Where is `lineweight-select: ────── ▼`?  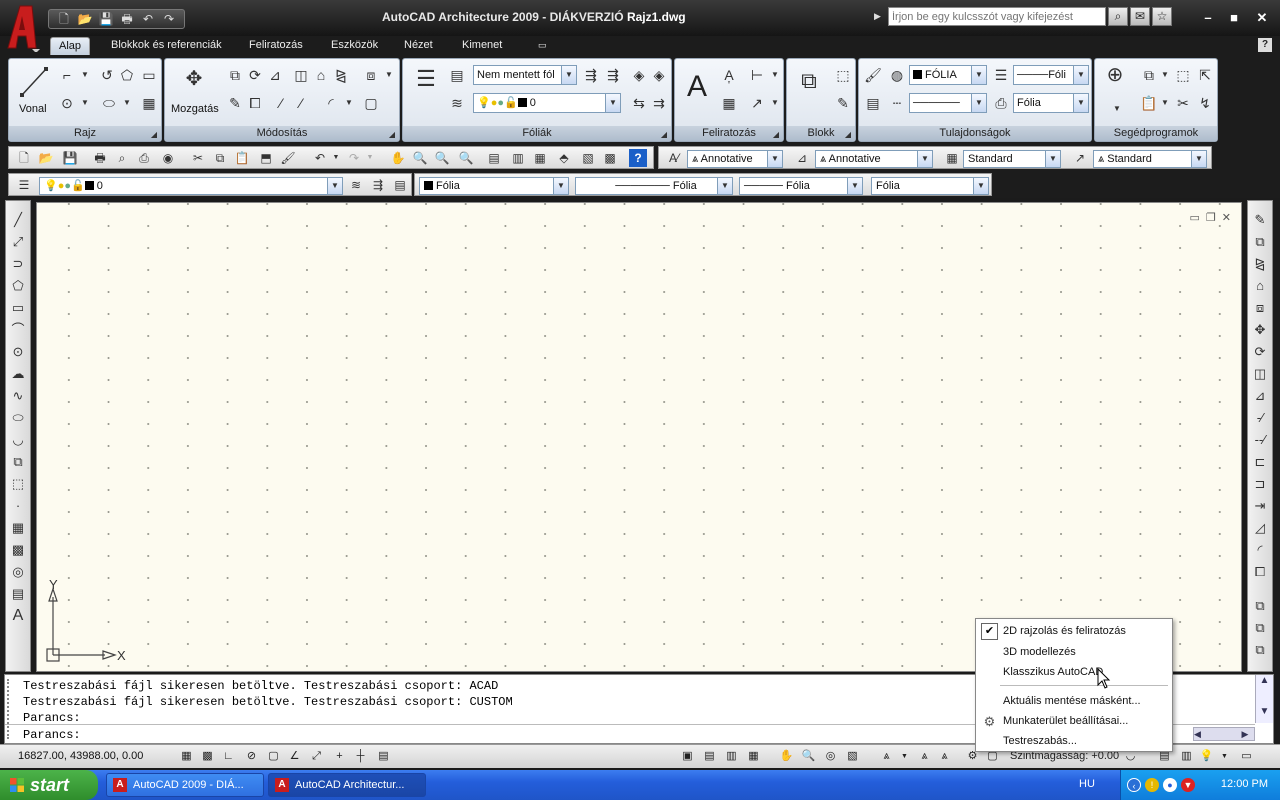
lineweight-select: ────── ▼ is located at coordinates (948, 103).